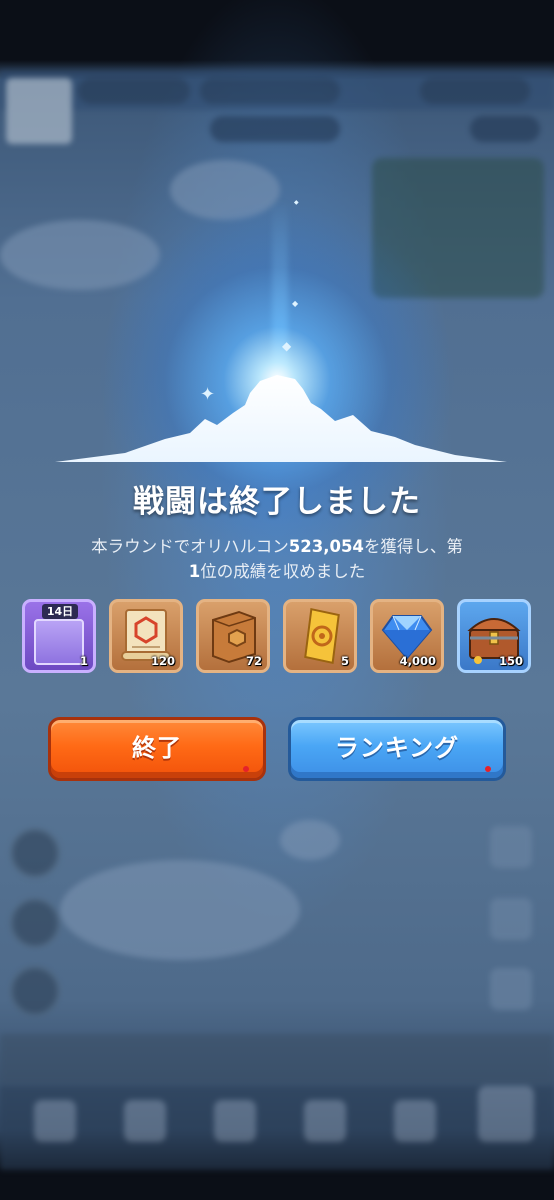  What do you see at coordinates (233, 636) in the screenshot?
I see `reward-book: 72` at bounding box center [233, 636].